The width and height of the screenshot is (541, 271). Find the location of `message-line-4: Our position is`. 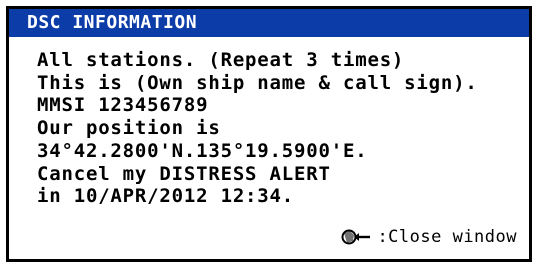

message-line-4: Our position is is located at coordinates (129, 128).